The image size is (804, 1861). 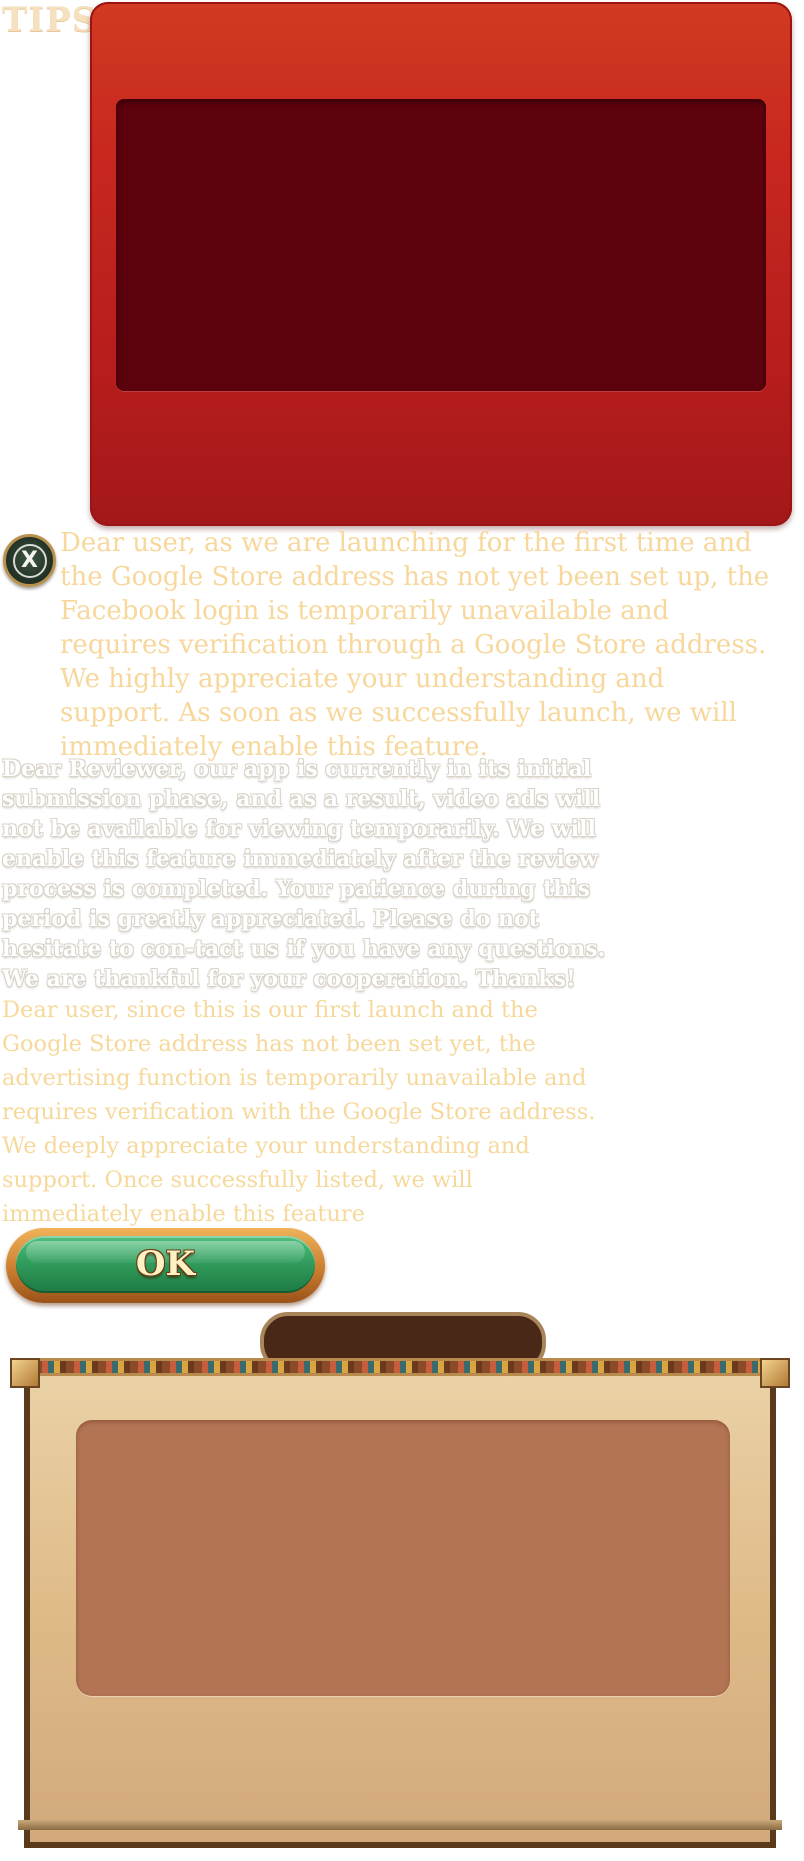 I want to click on board-base-bar, so click(x=400, y=1825).